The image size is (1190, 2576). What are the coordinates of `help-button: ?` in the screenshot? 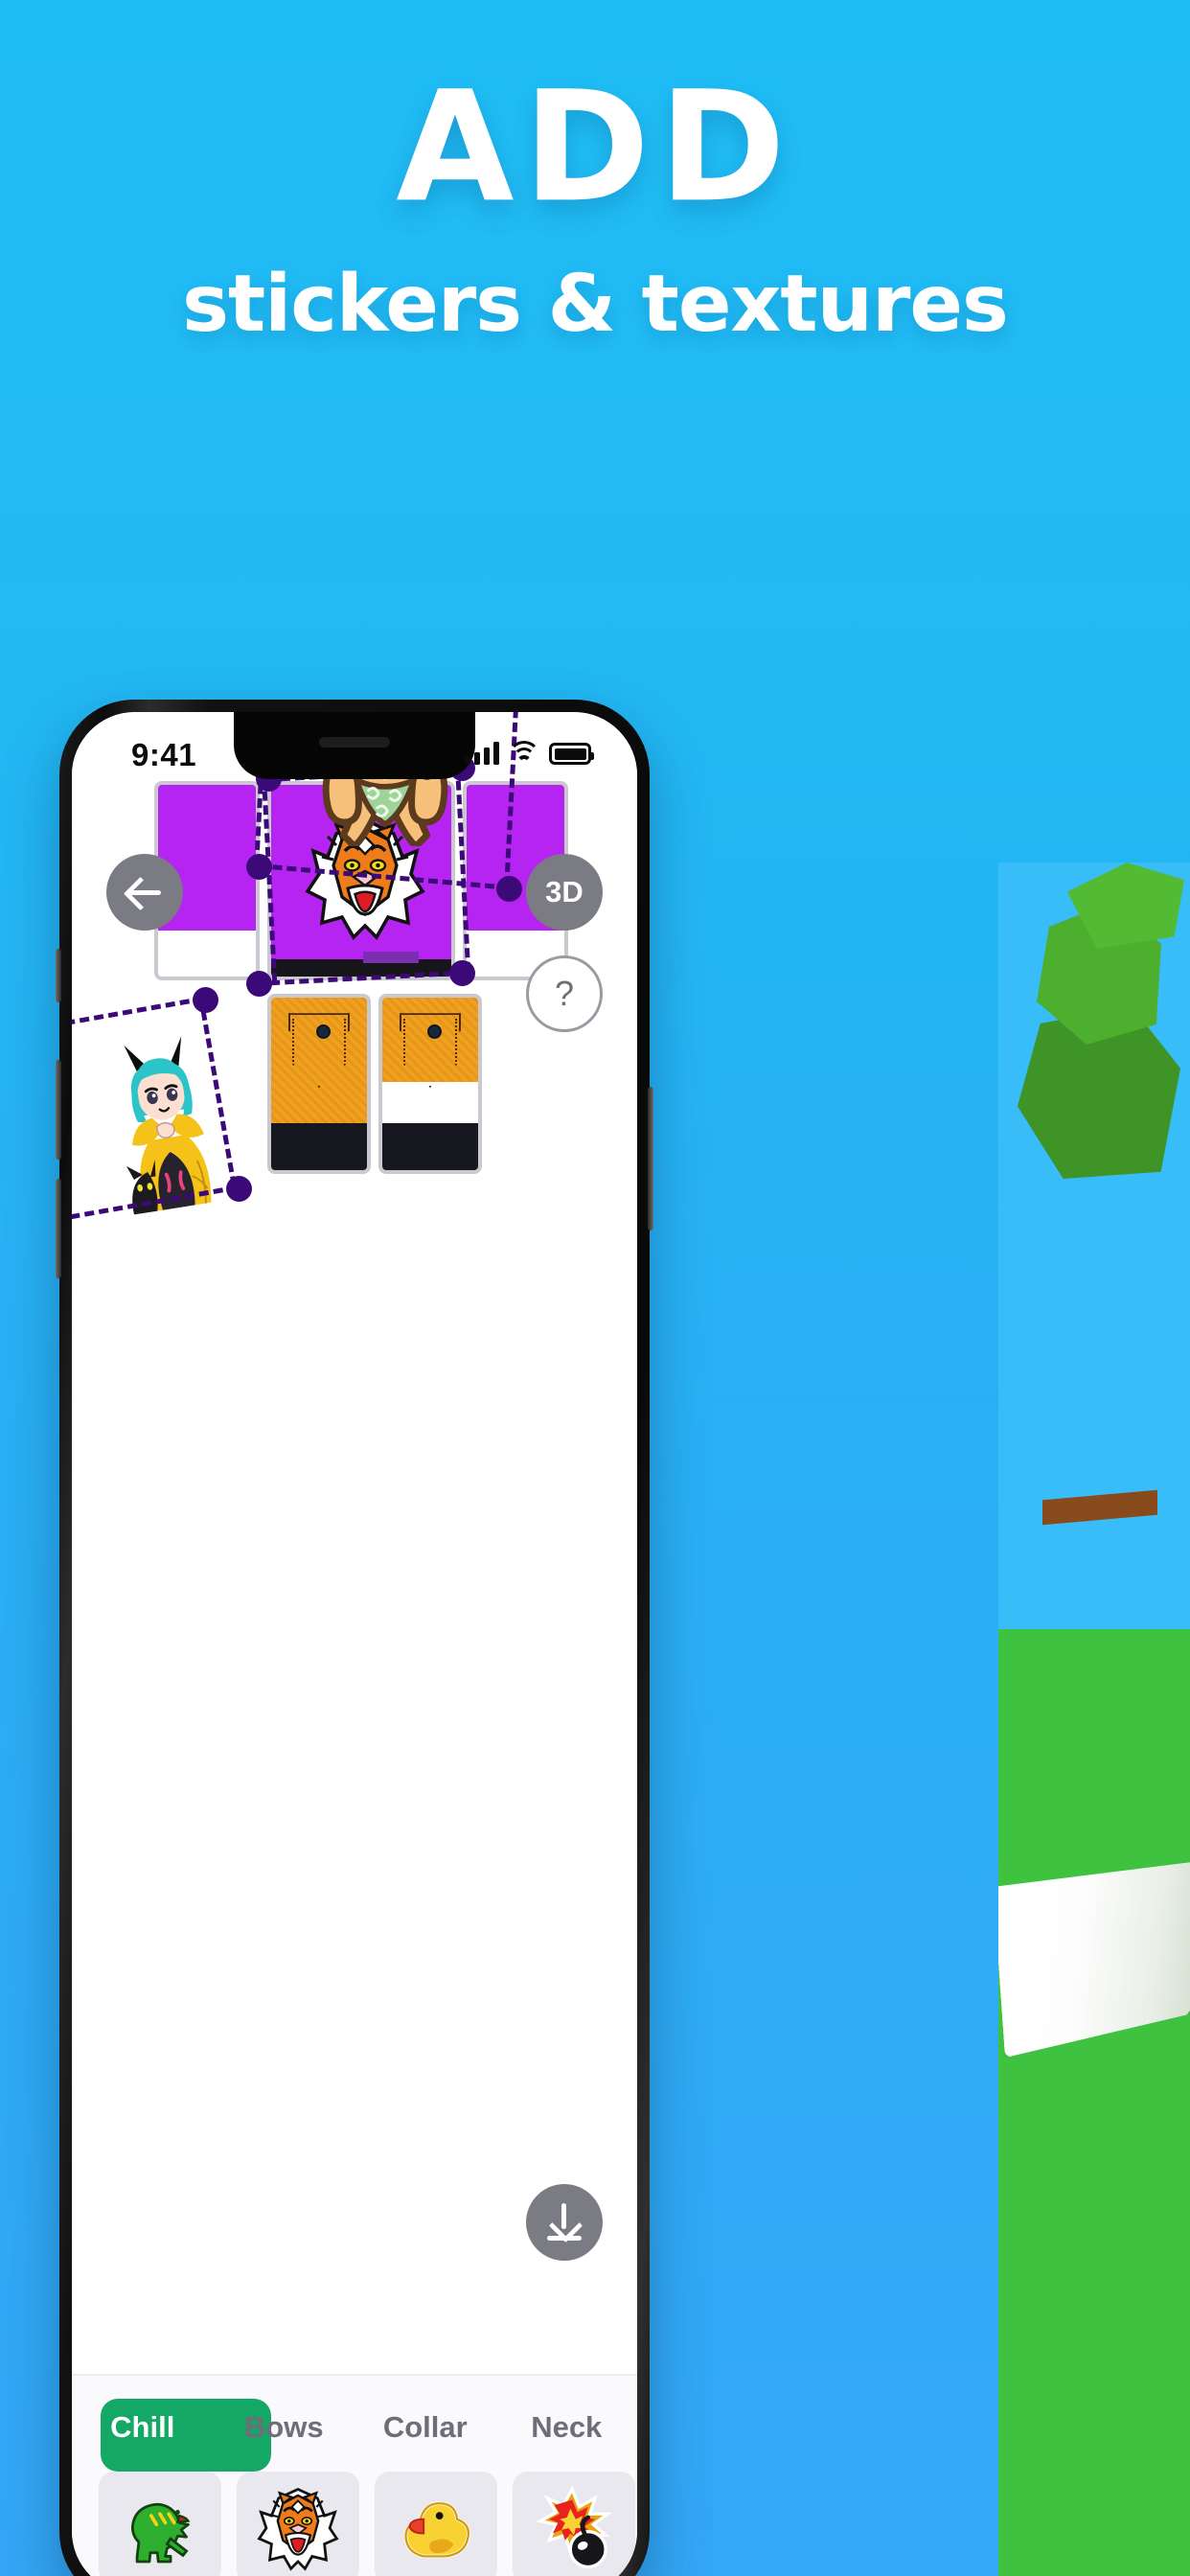 It's located at (564, 993).